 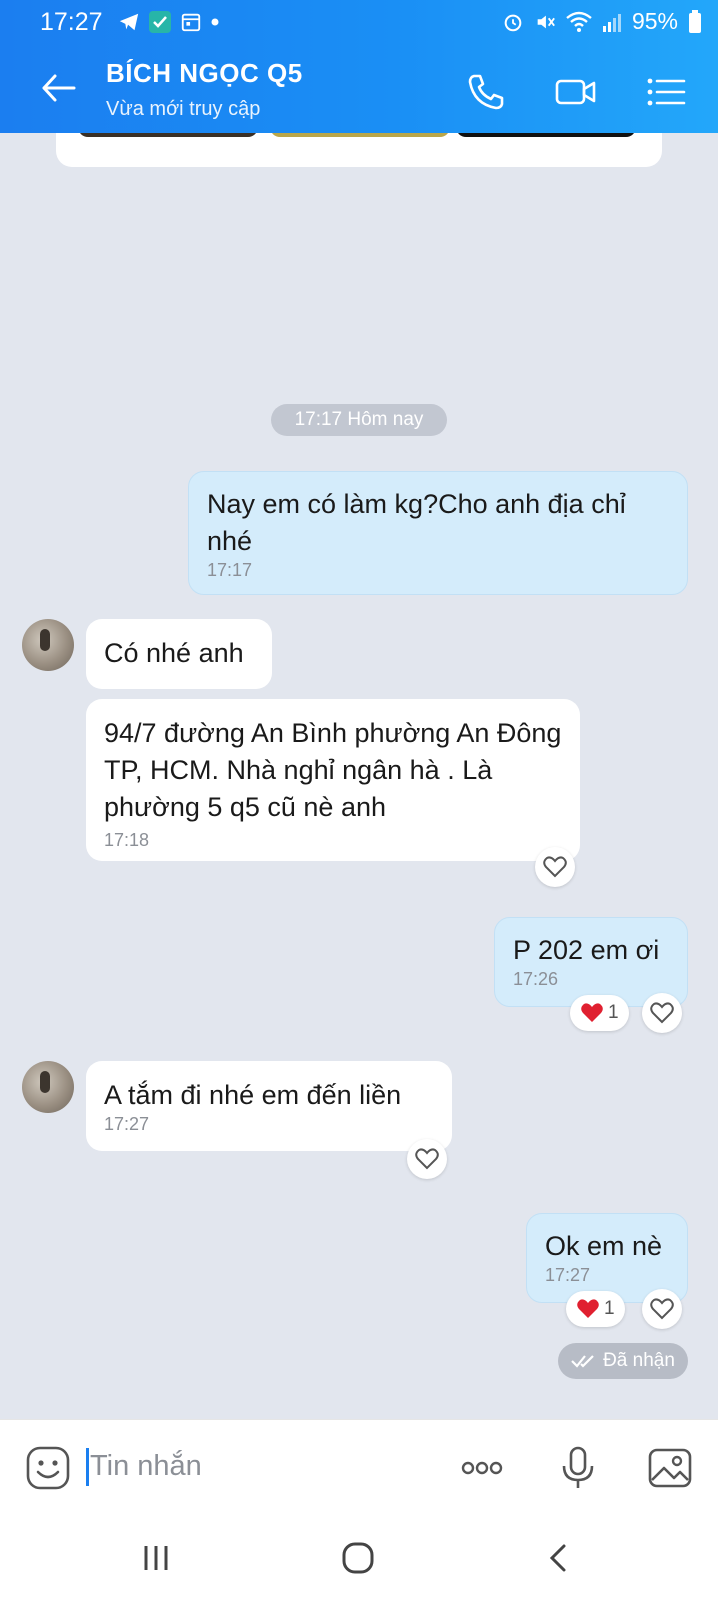 What do you see at coordinates (670, 1468) in the screenshot?
I see `image-icon` at bounding box center [670, 1468].